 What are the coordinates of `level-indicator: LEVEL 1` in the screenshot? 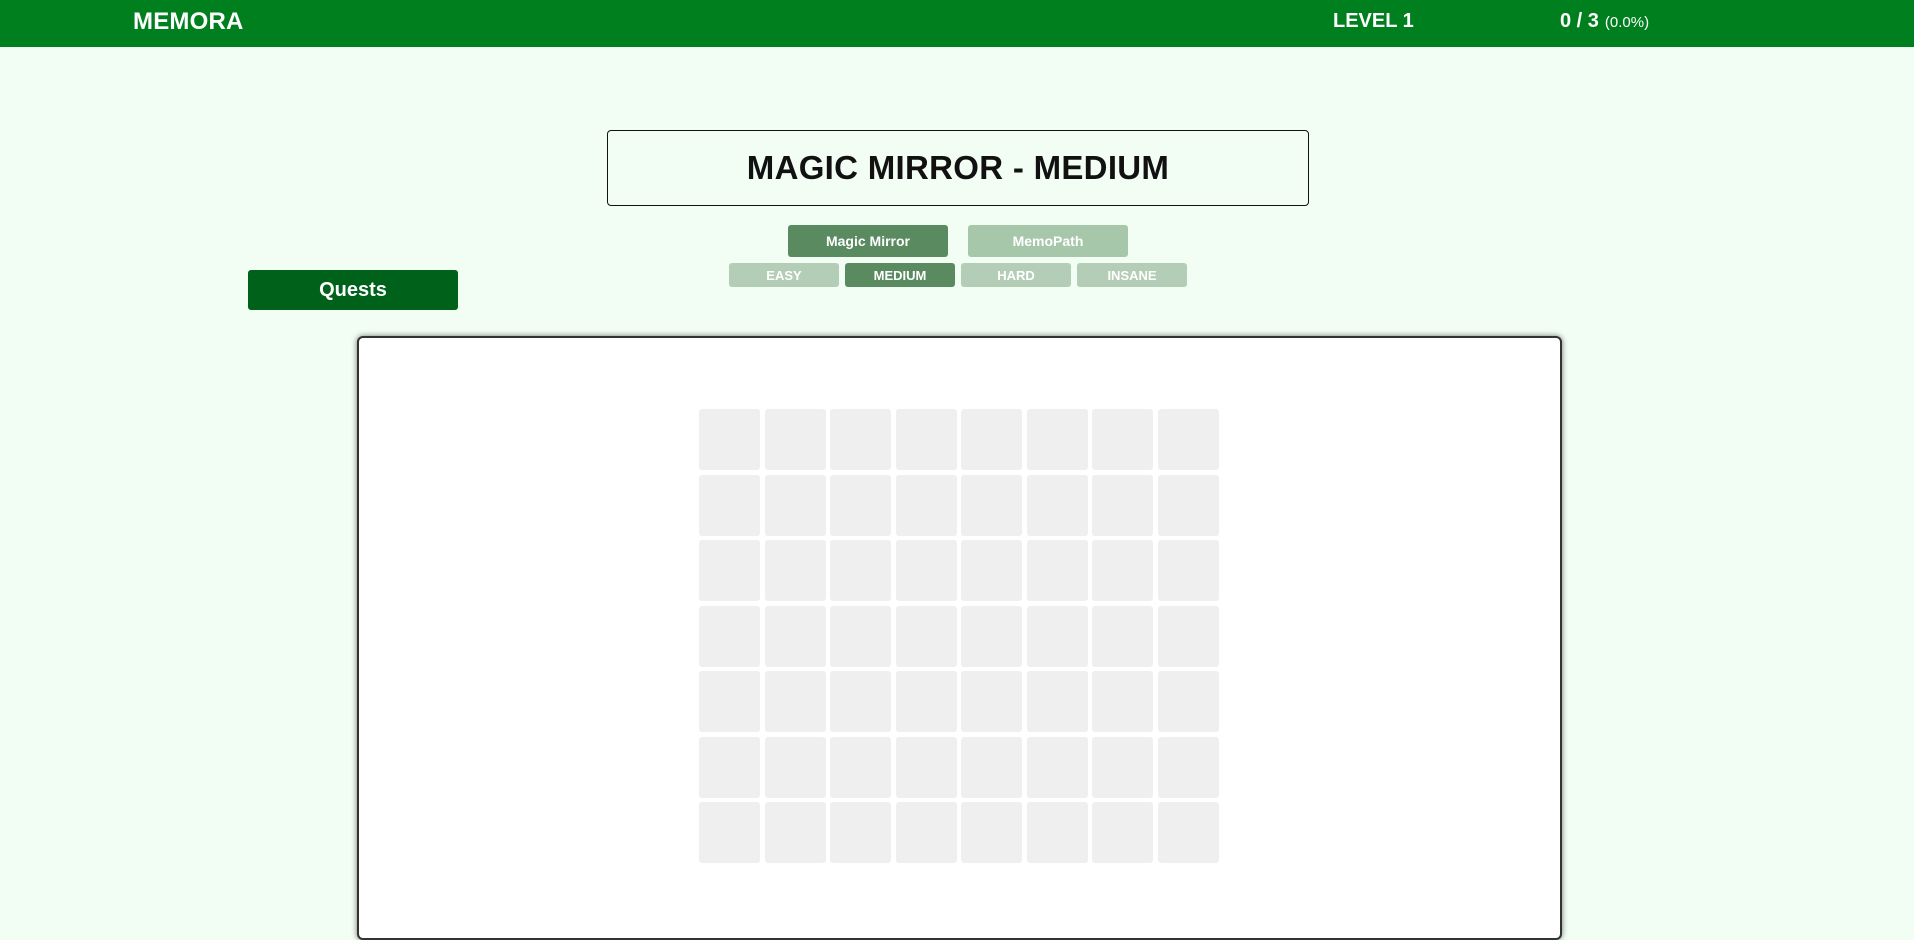 It's located at (1373, 21).